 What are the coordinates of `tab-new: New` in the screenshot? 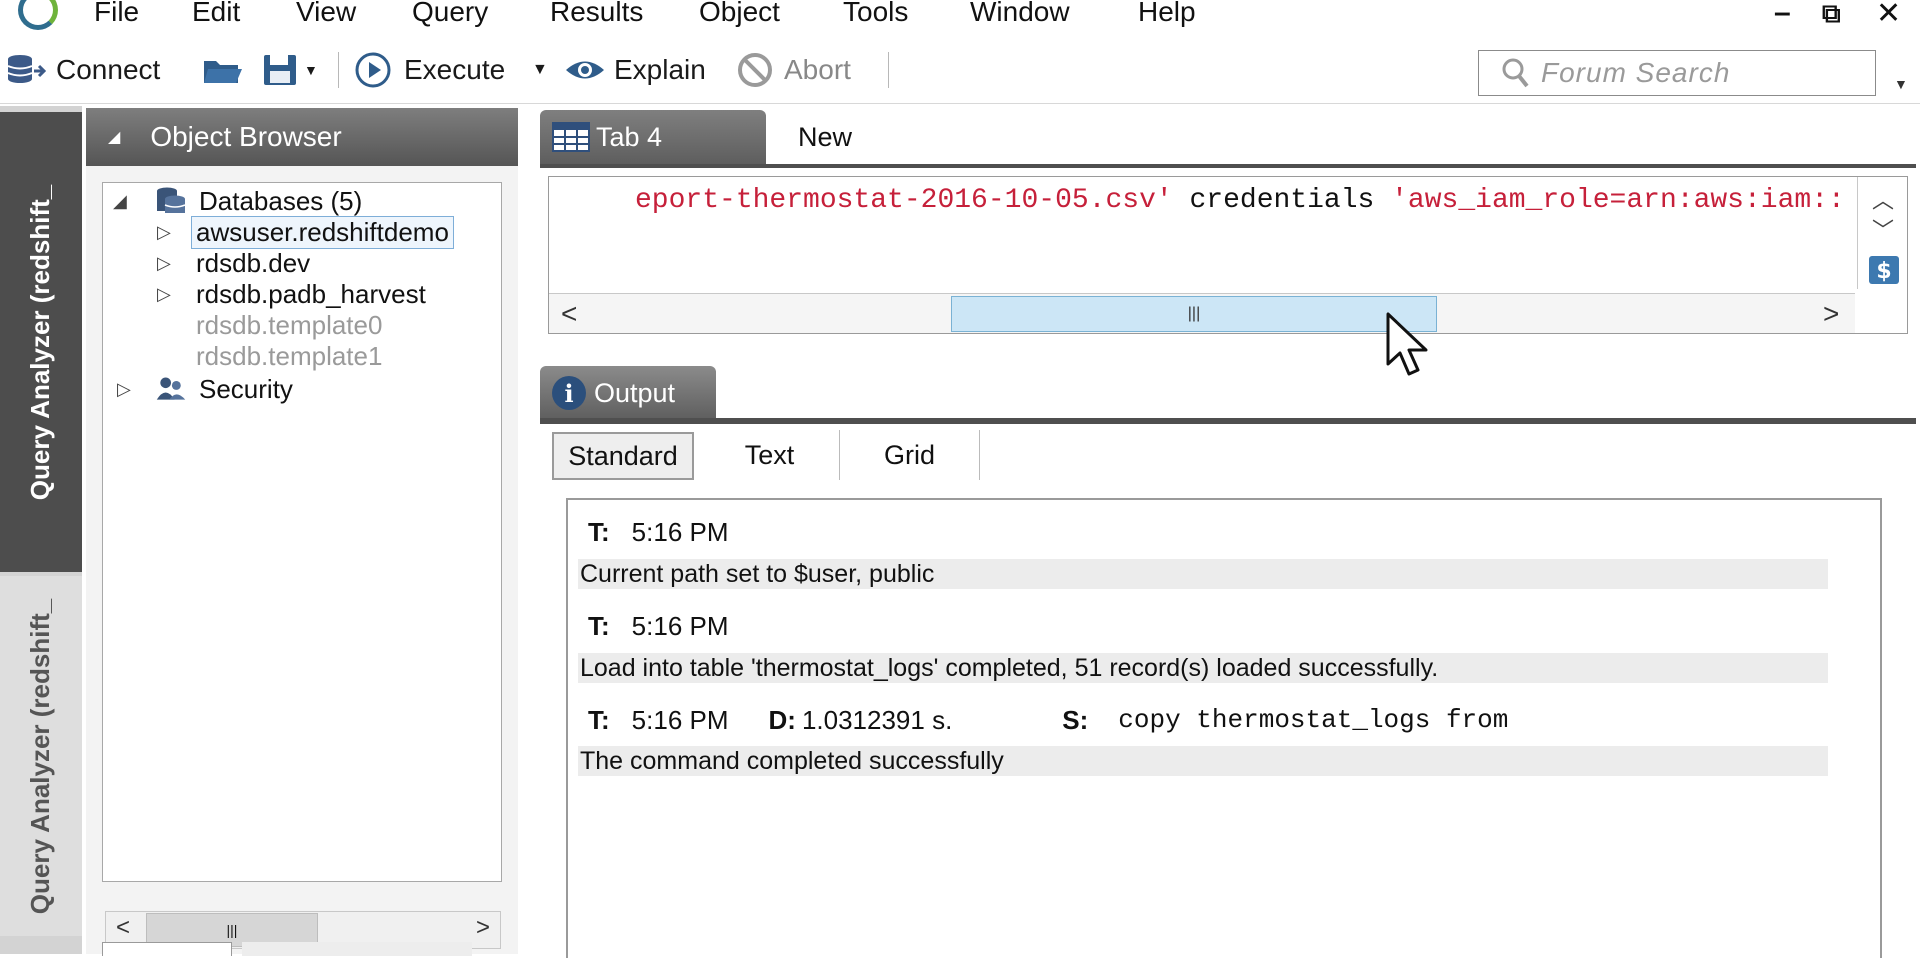 It's located at (870, 137).